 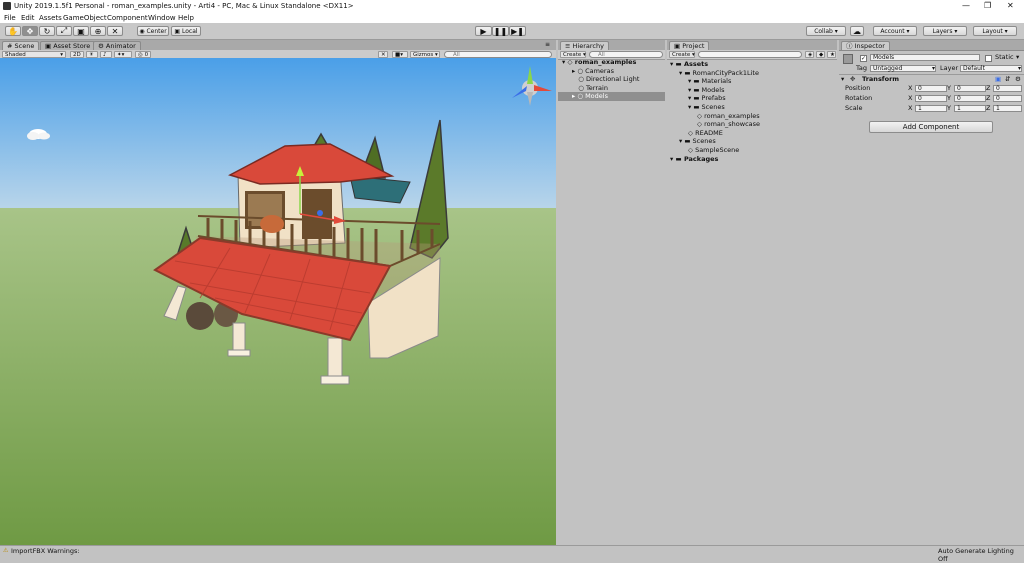 What do you see at coordinates (605, 62) in the screenshot?
I see `hierarchy-scene-name: roman_examples` at bounding box center [605, 62].